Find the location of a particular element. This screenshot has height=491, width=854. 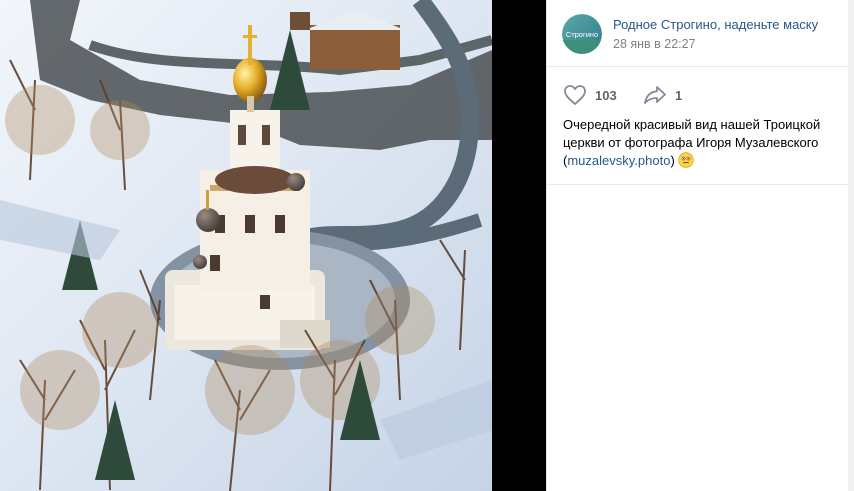

scrollbar is located at coordinates (851, 245).